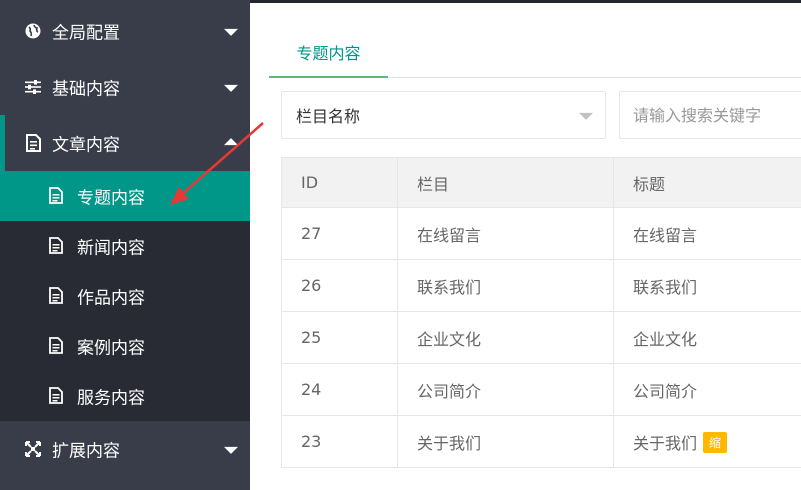 The height and width of the screenshot is (490, 801). What do you see at coordinates (505, 389) in the screenshot?
I see `cell-column: 公司简介` at bounding box center [505, 389].